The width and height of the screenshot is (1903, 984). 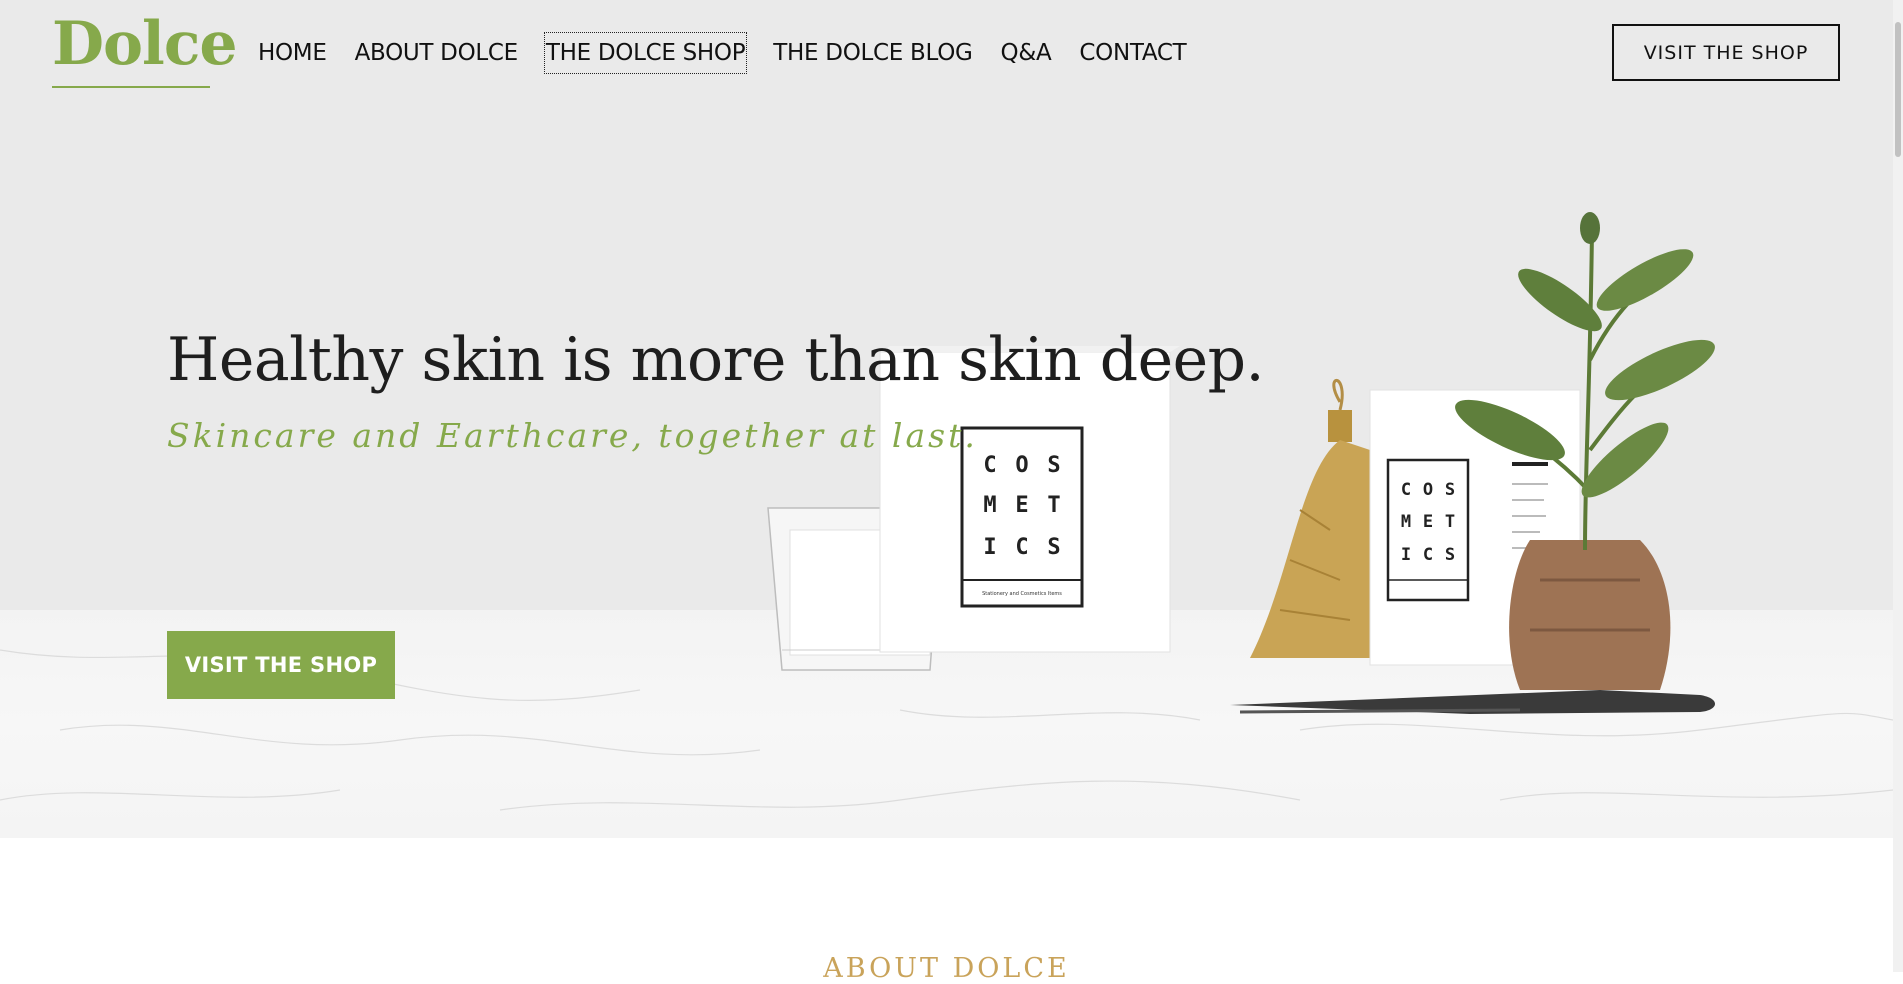 What do you see at coordinates (1132, 53) in the screenshot?
I see `nav-item-contact: CONTACT` at bounding box center [1132, 53].